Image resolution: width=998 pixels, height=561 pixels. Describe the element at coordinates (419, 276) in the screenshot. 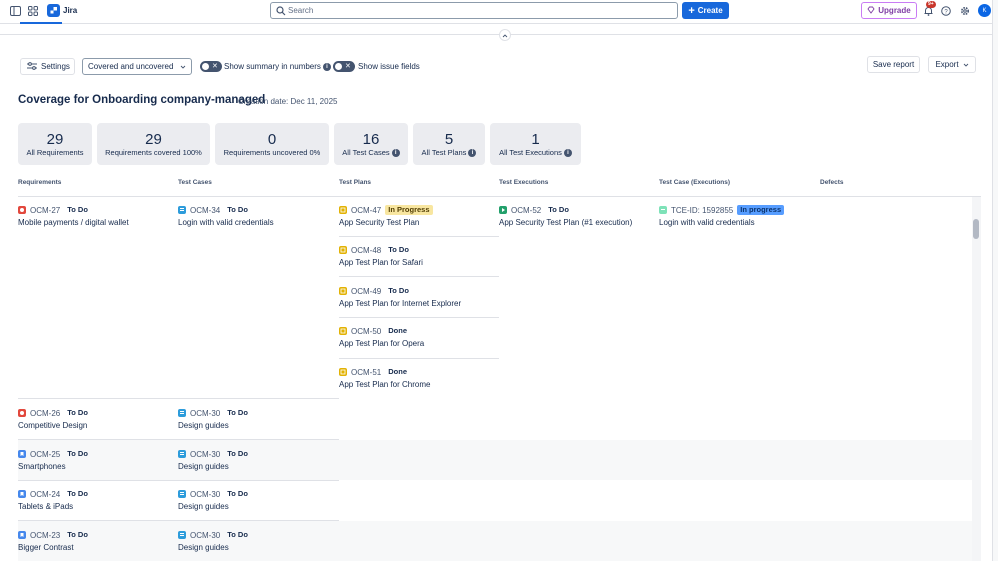

I see `plan-divider` at that location.